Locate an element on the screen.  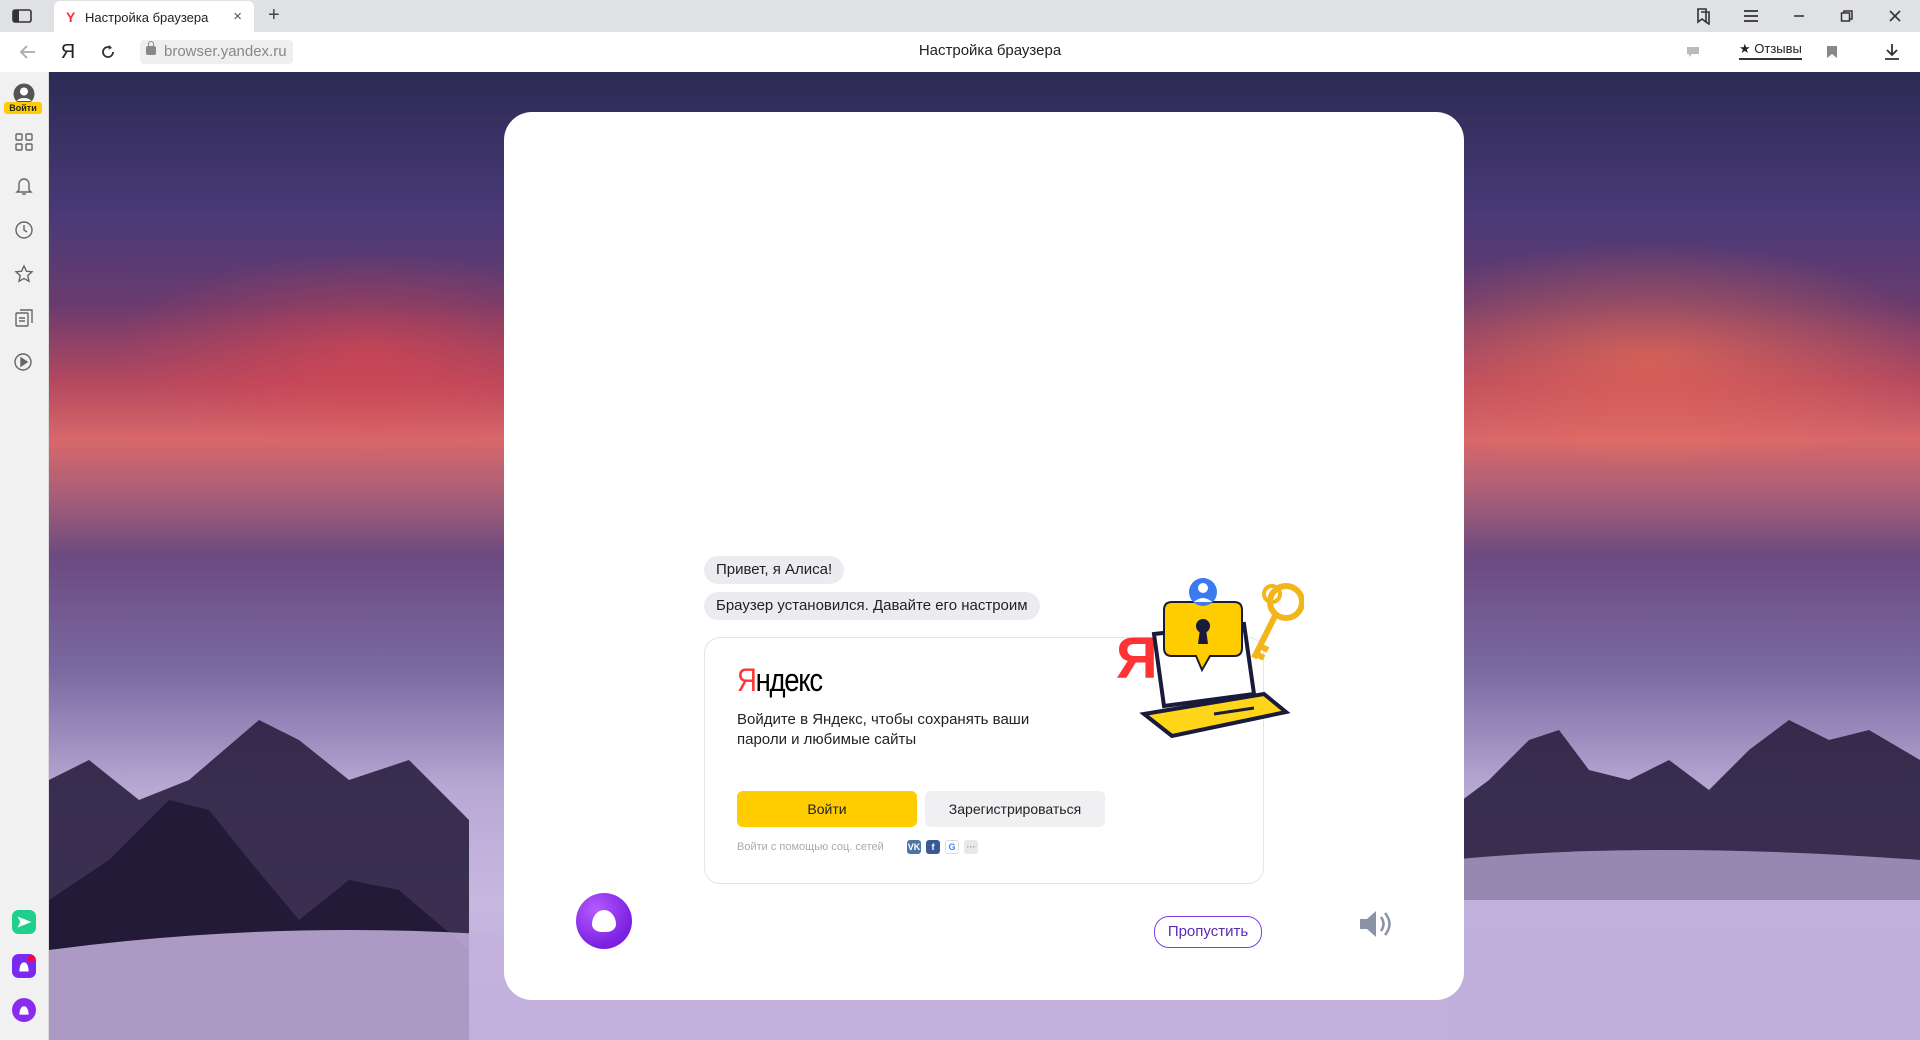
facebook-icon: f is located at coordinates (933, 847).